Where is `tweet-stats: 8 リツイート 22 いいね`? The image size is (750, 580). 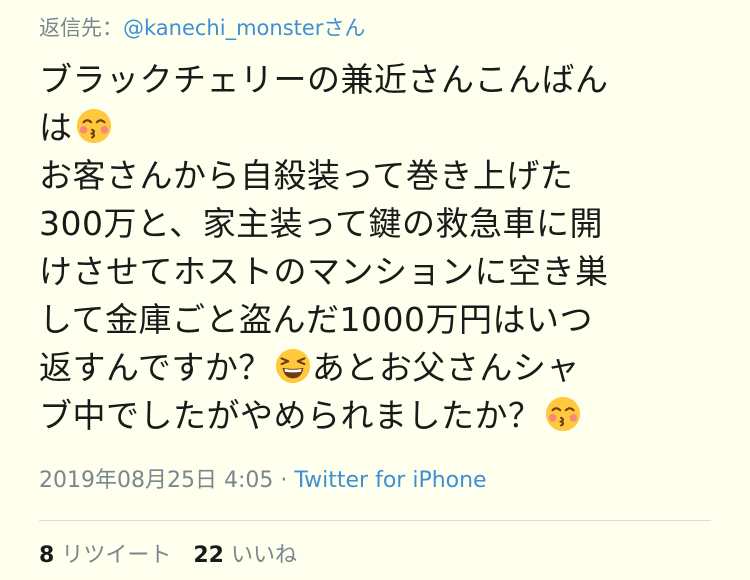 tweet-stats: 8 リツイート 22 いいね is located at coordinates (168, 556).